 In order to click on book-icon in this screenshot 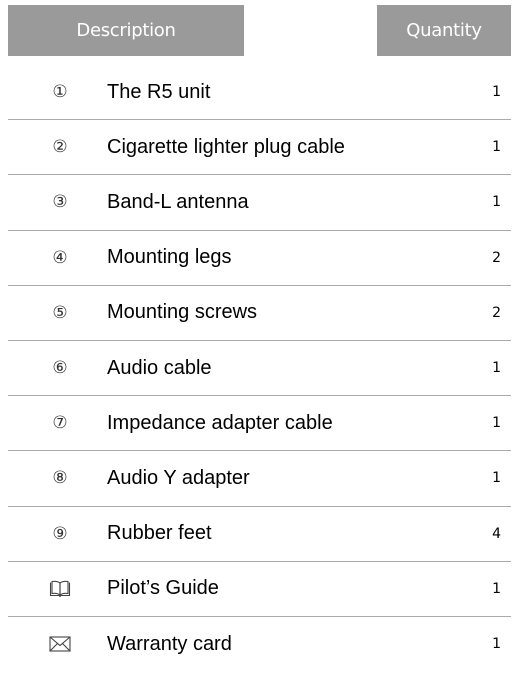, I will do `click(60, 589)`.